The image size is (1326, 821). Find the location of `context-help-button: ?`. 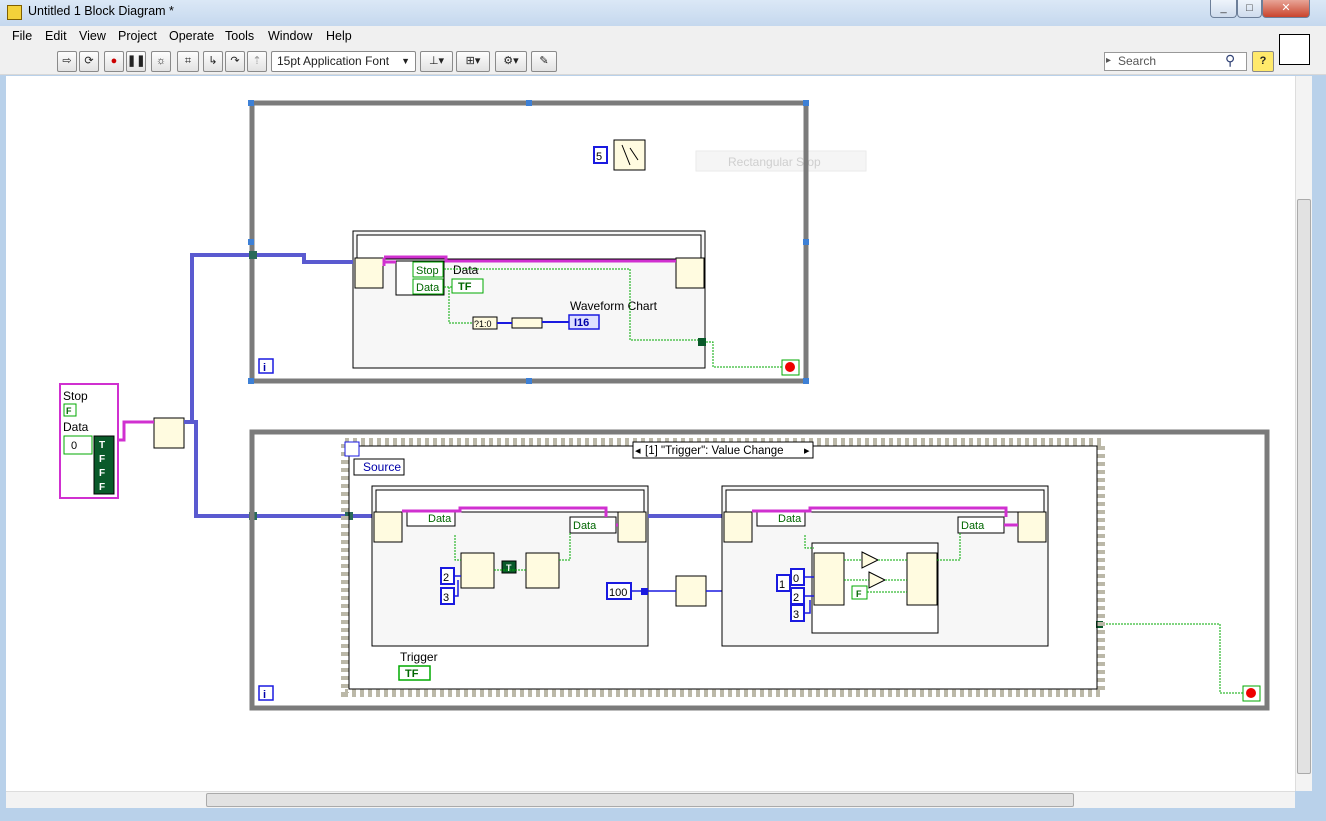

context-help-button: ? is located at coordinates (1263, 61).